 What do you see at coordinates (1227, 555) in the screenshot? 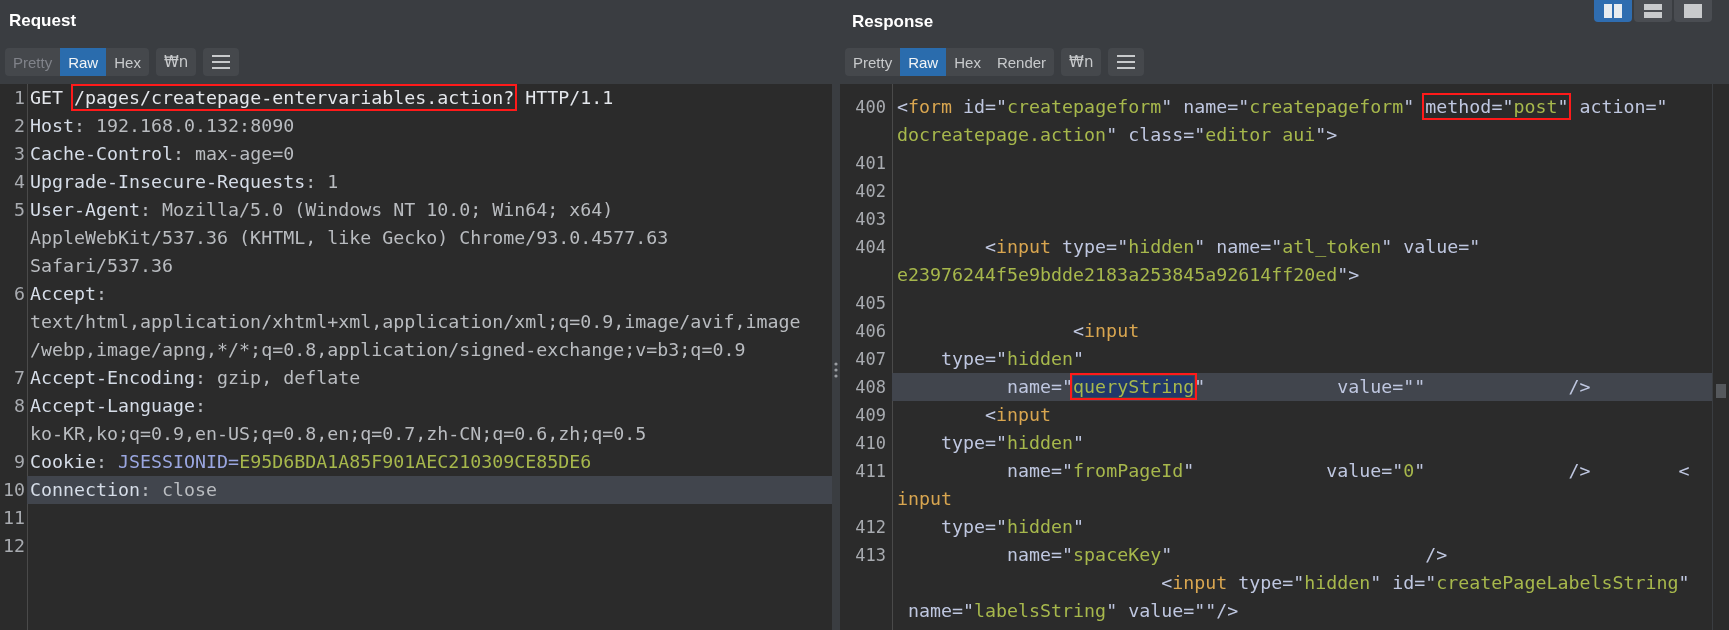
I see `code-line: name="spaceKey" />` at bounding box center [1227, 555].